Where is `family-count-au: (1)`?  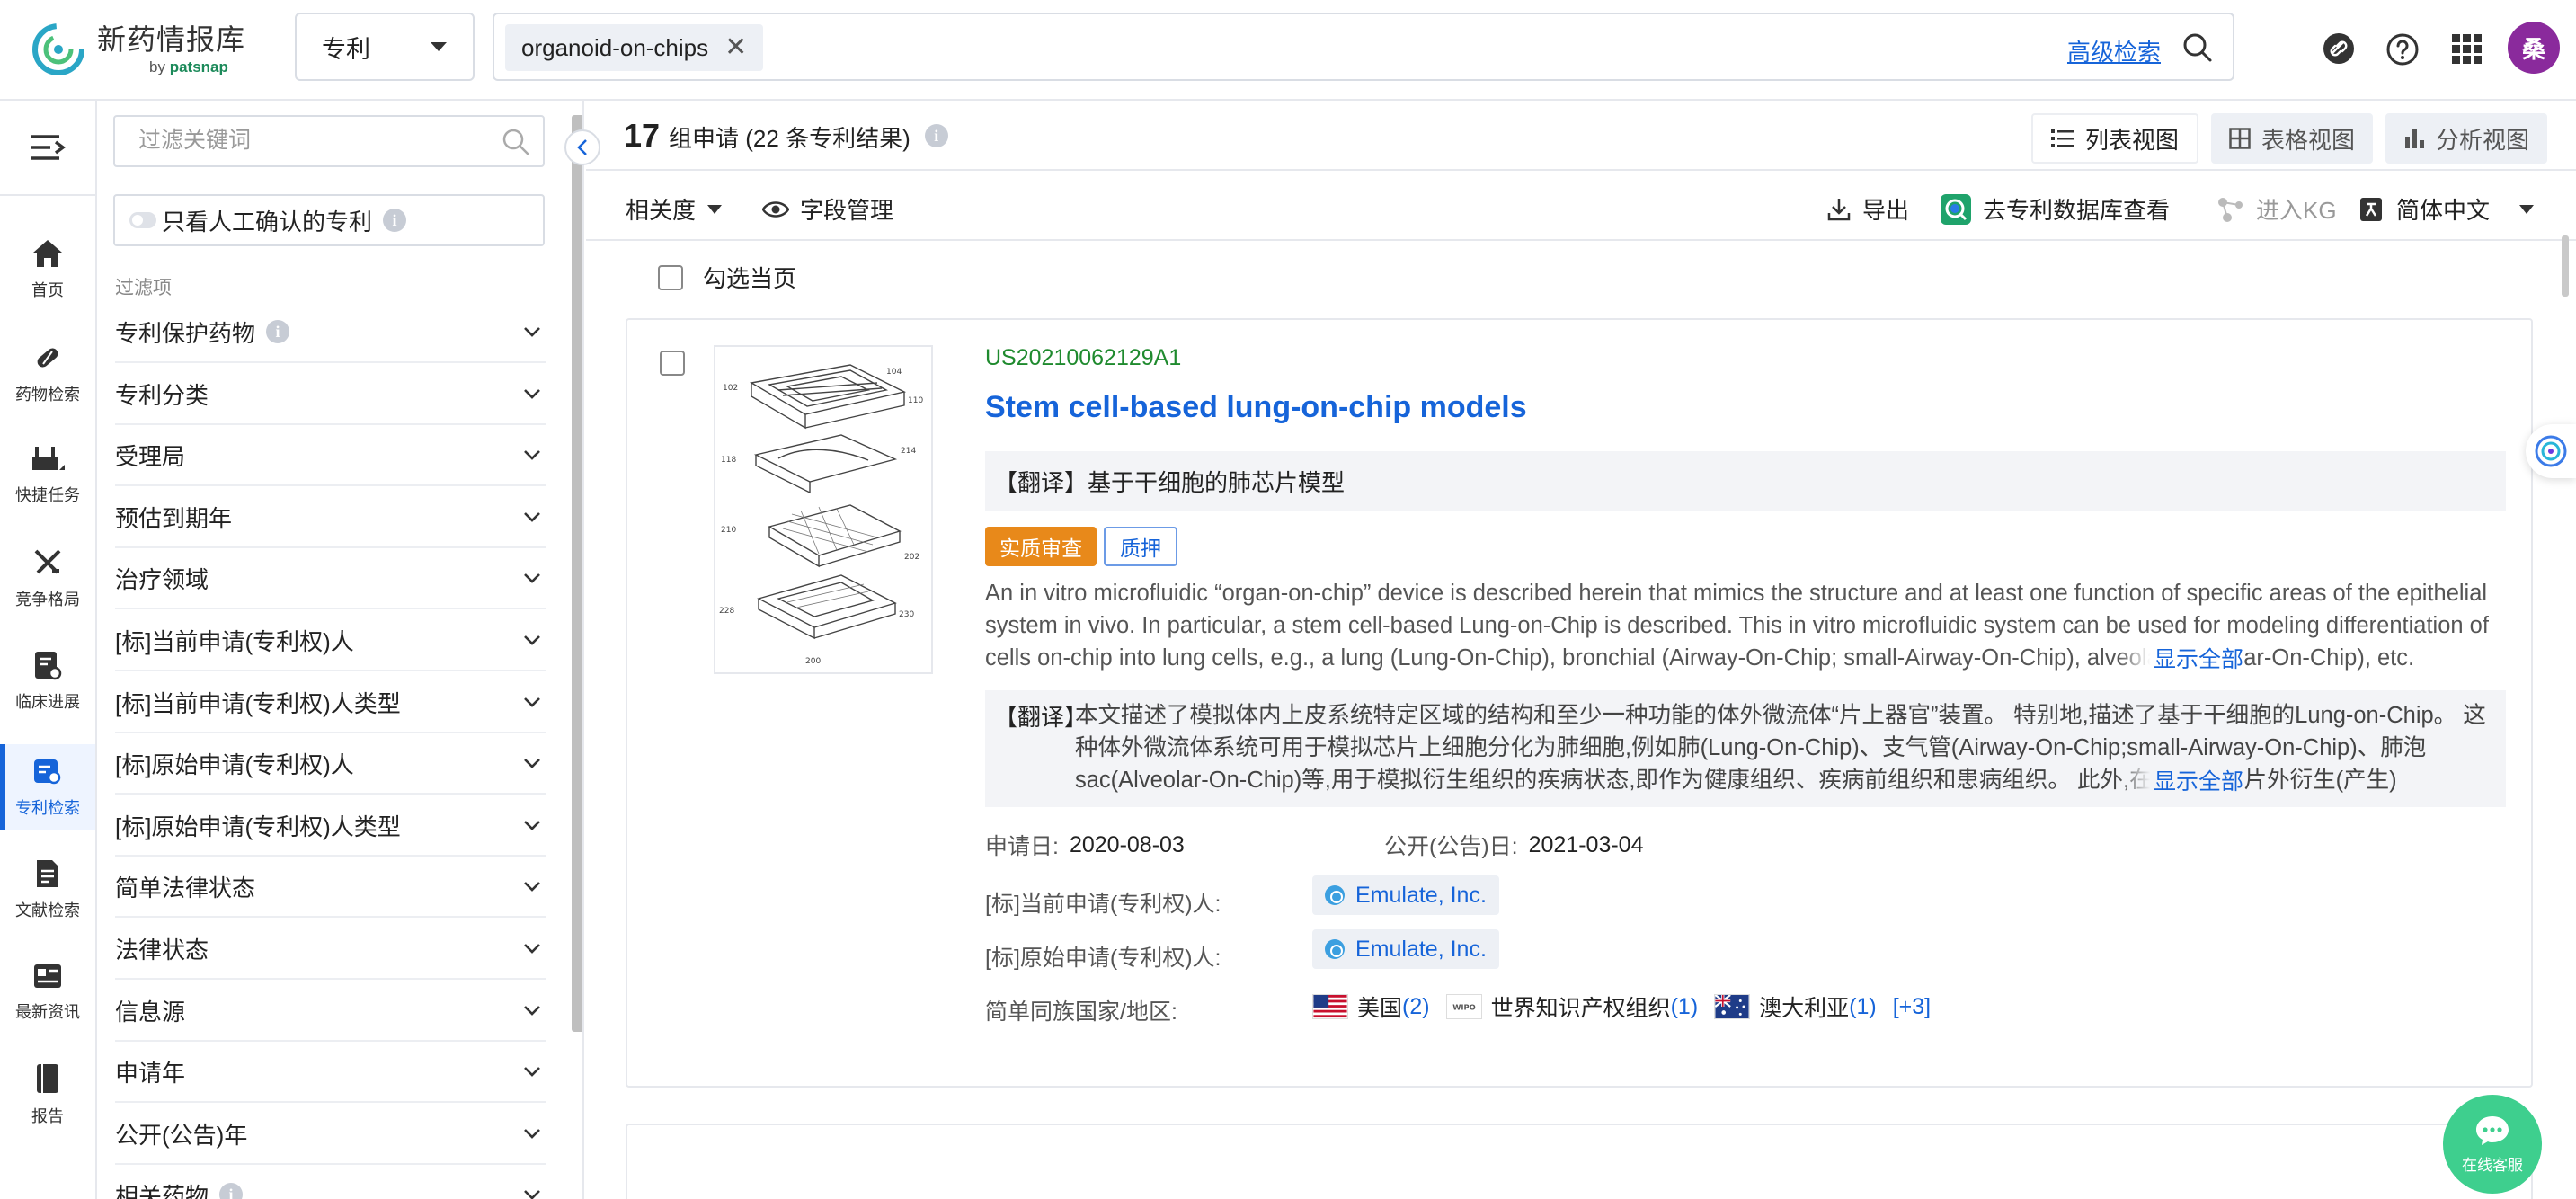 family-count-au: (1) is located at coordinates (1863, 1007).